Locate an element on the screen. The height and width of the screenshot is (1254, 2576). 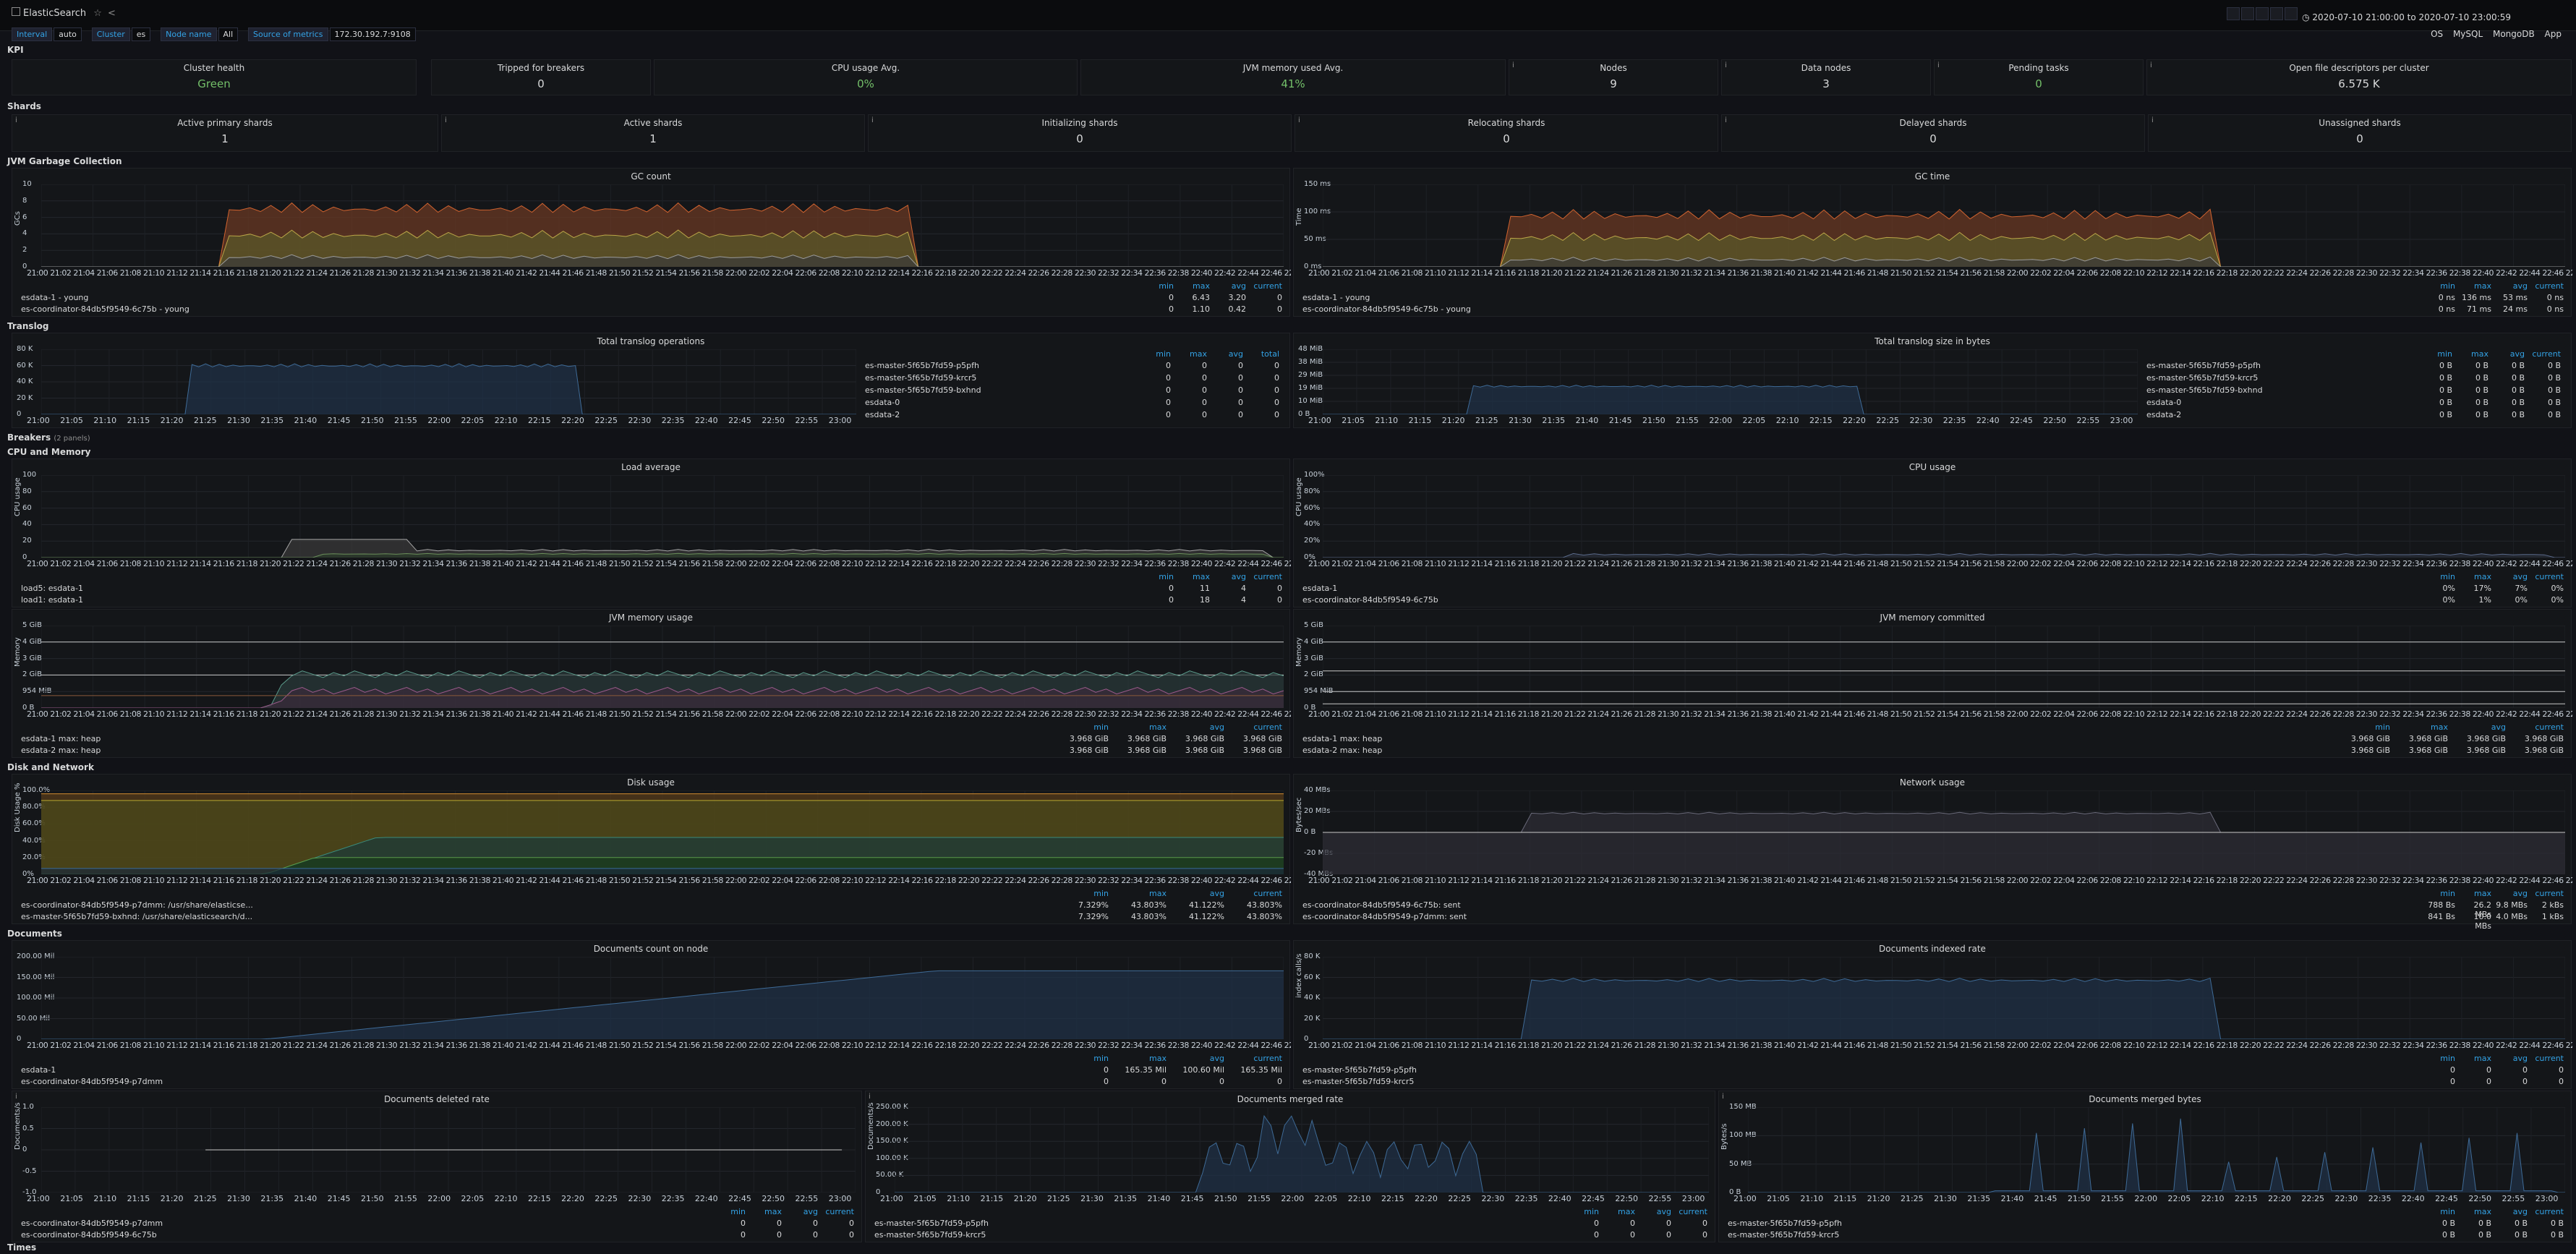
legend-series-name: esdata-2 is located at coordinates (2163, 414).